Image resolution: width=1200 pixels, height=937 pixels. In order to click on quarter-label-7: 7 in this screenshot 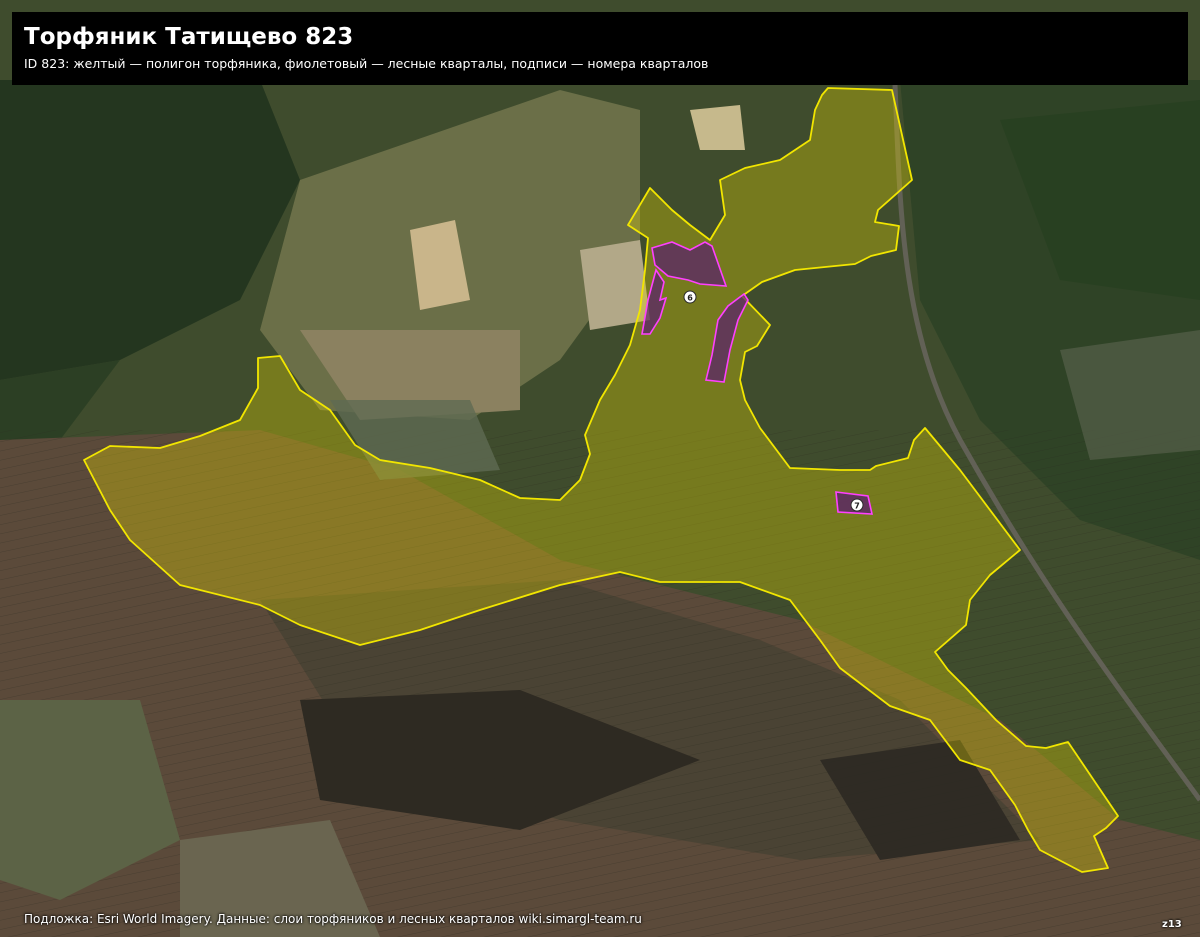, I will do `click(857, 505)`.